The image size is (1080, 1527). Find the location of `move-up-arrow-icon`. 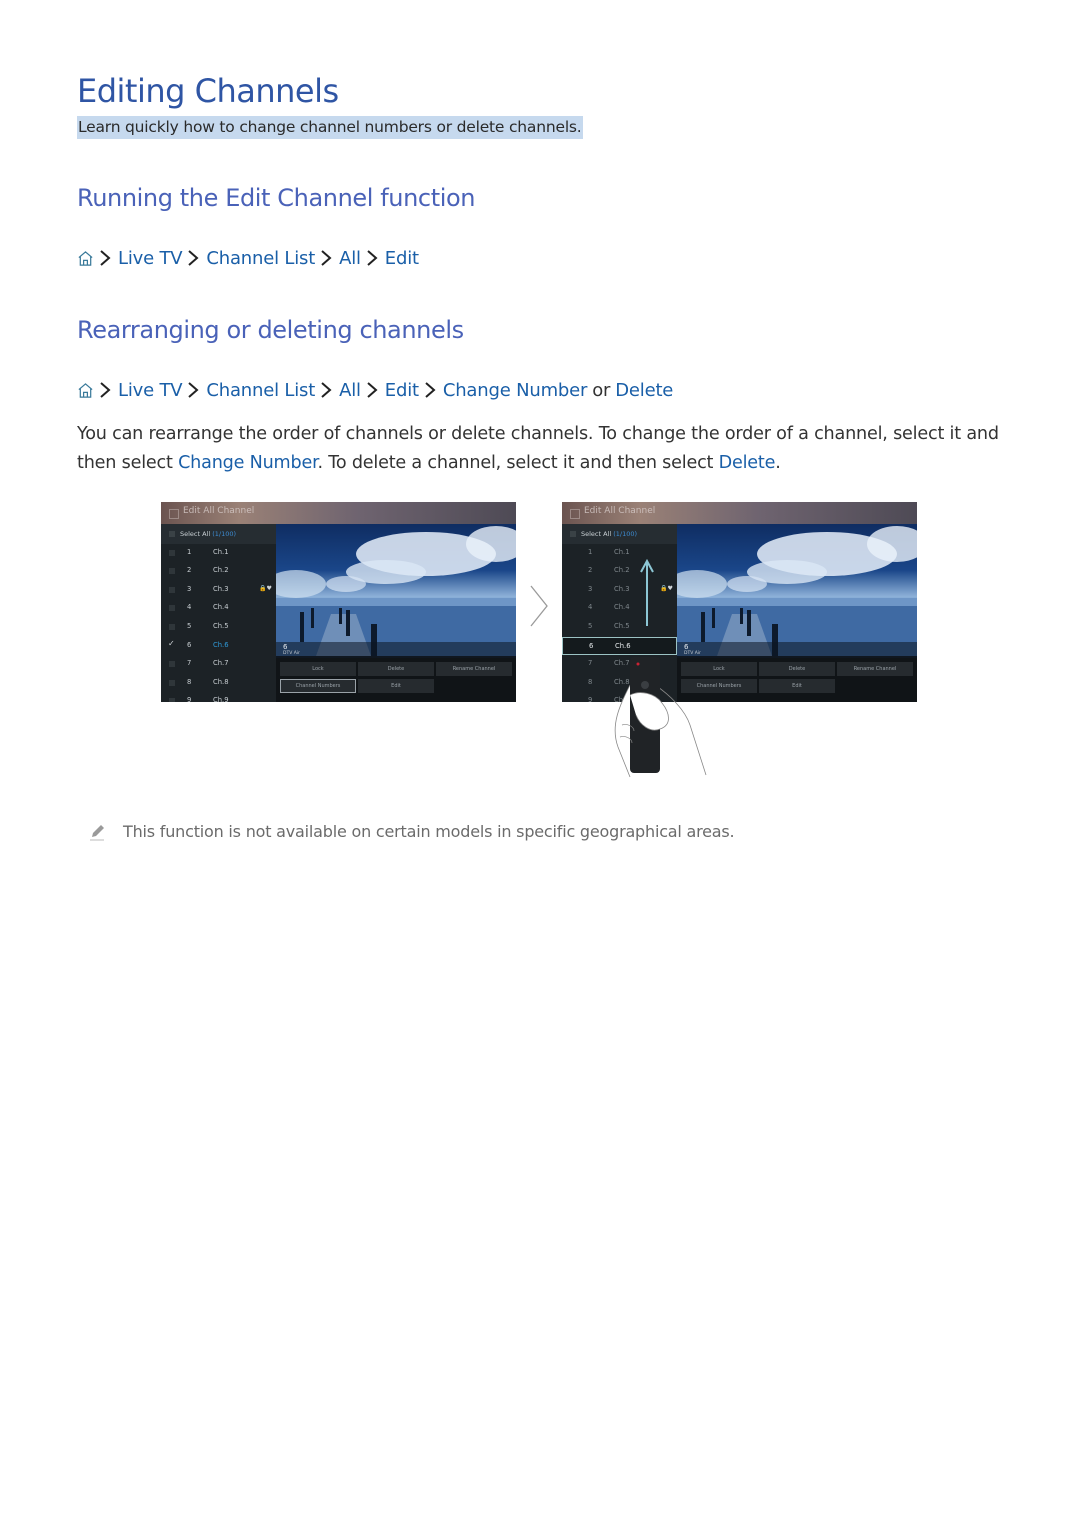

move-up-arrow-icon is located at coordinates (647, 592).